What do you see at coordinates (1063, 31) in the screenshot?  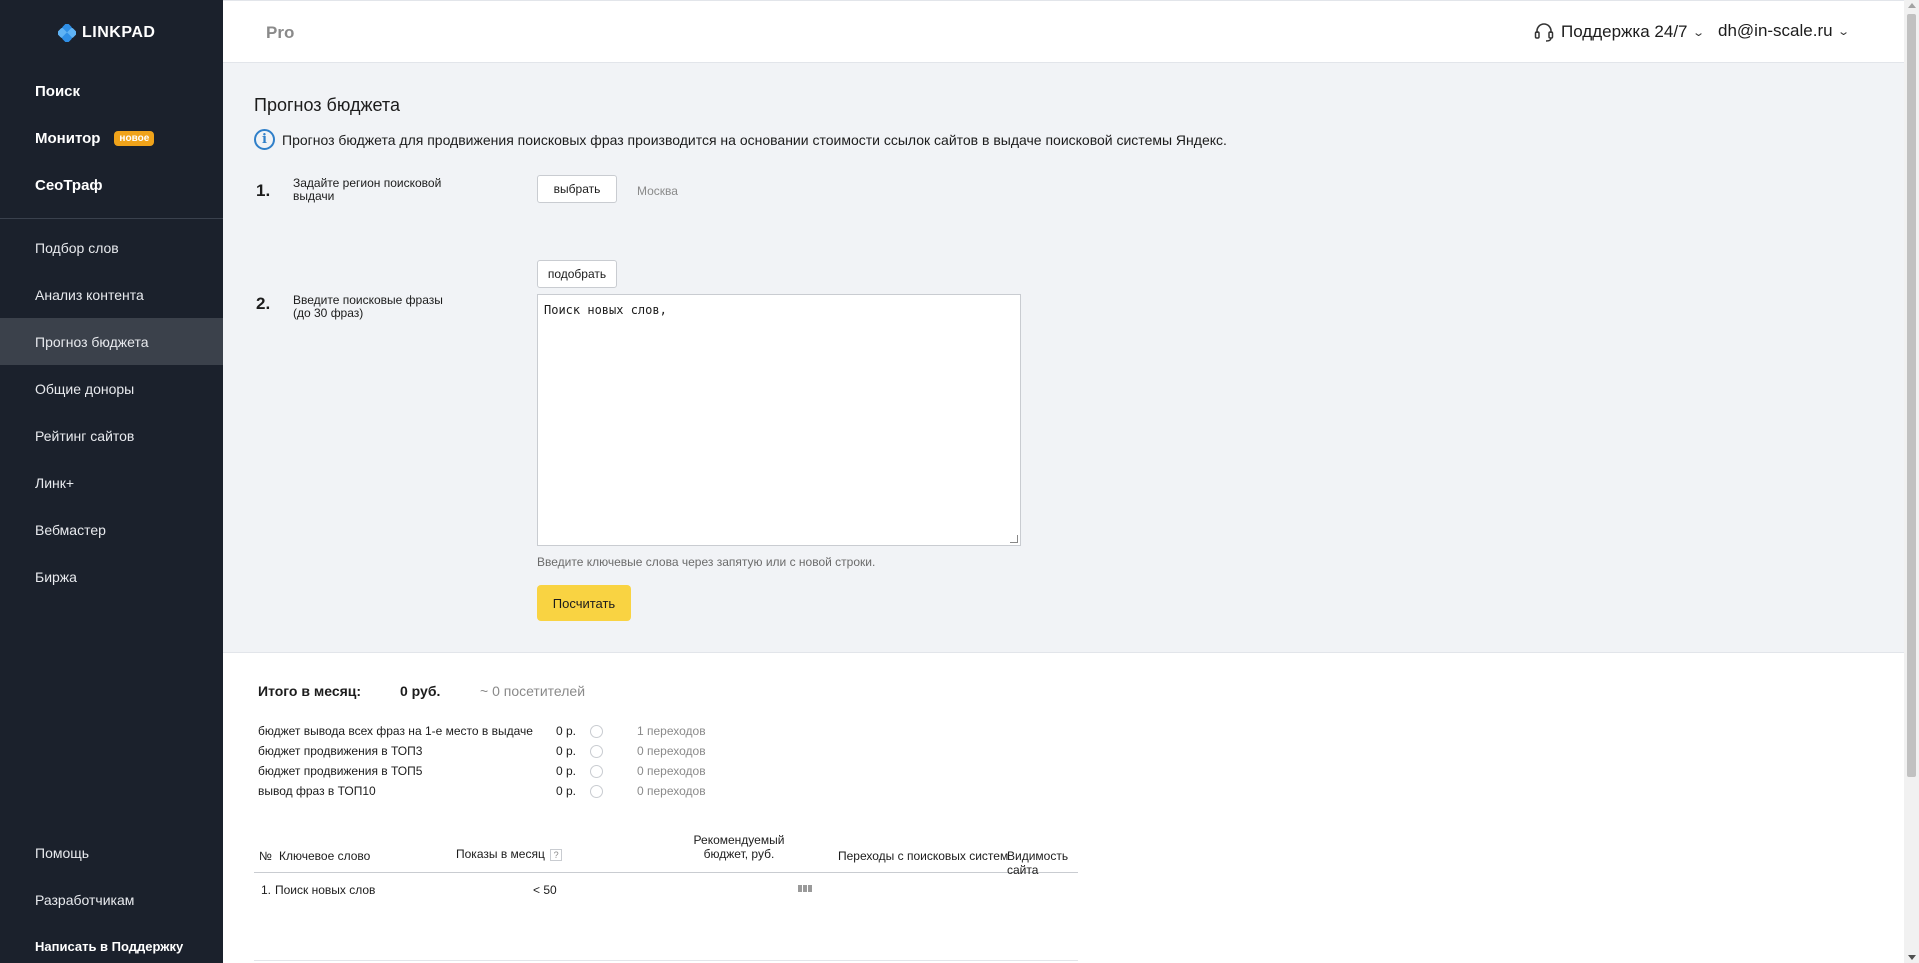 I see `top-header: Pro Поддержка 24/7 ⌄ dh@in-scale.ru ⌄` at bounding box center [1063, 31].